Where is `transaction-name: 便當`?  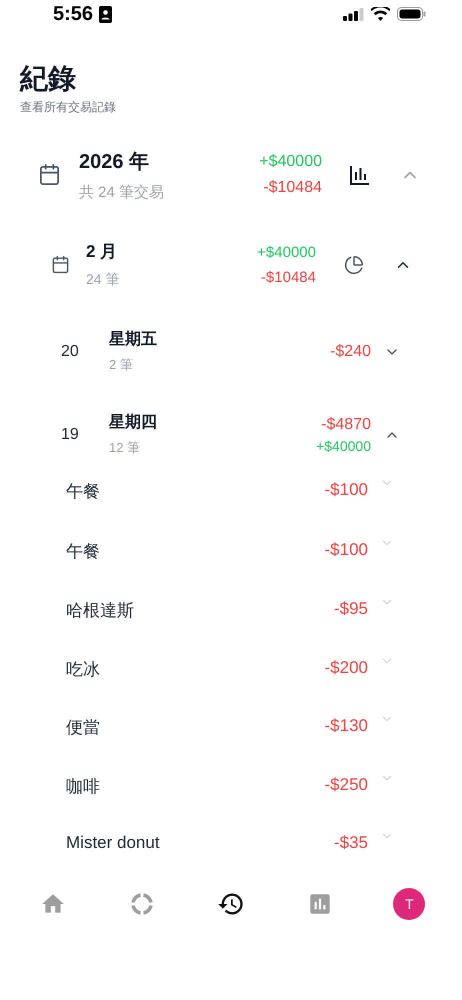 transaction-name: 便當 is located at coordinates (83, 728).